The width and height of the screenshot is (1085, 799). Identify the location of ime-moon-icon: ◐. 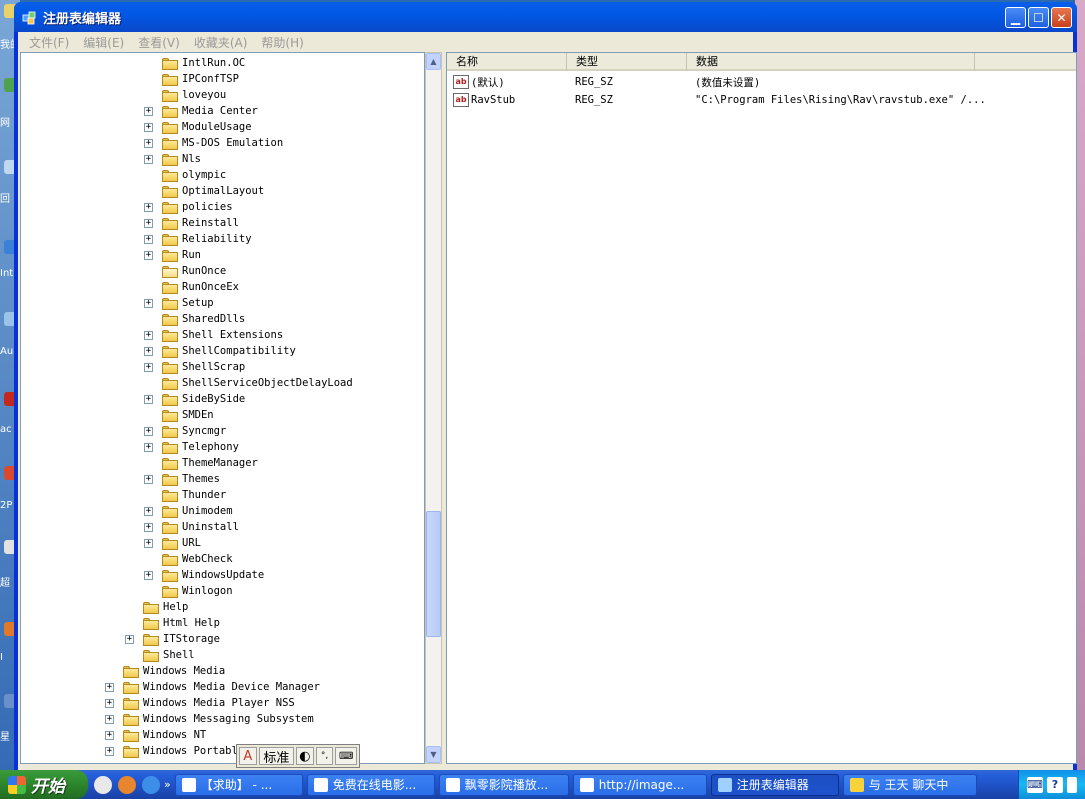
(305, 756).